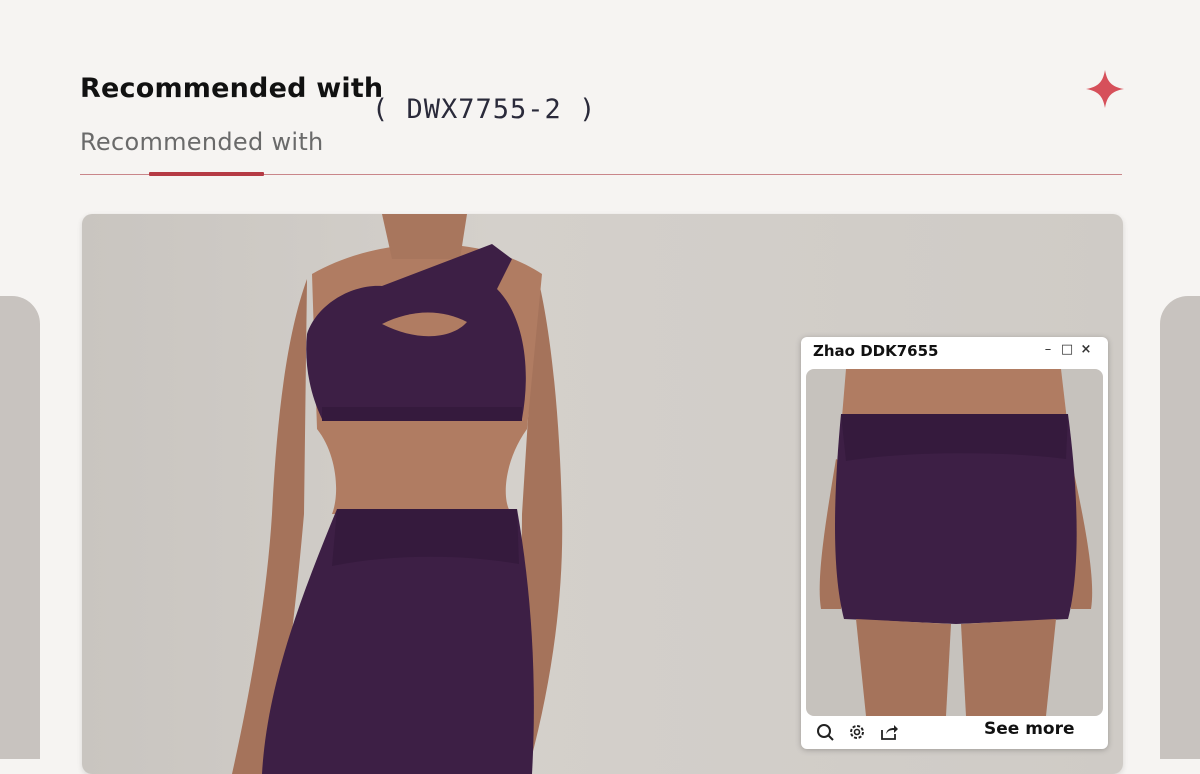  I want to click on see-more-button: See more, so click(1029, 729).